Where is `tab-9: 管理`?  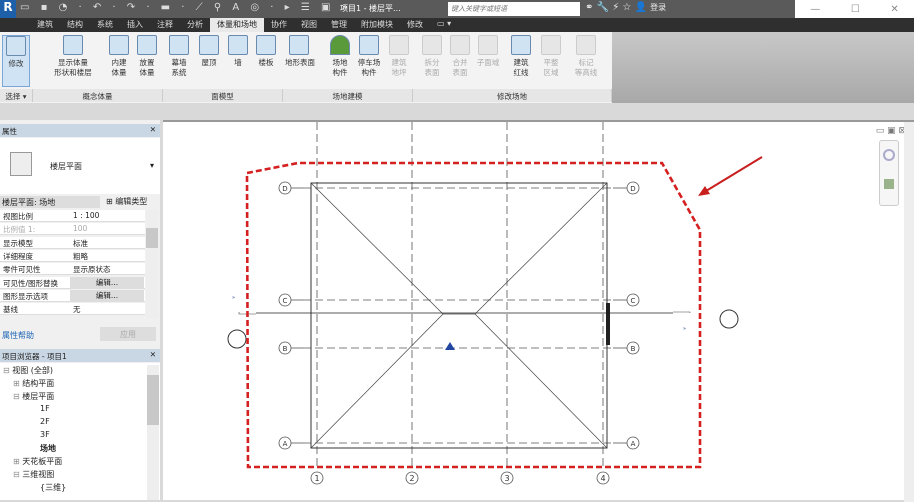
tab-9: 管理 is located at coordinates (339, 25).